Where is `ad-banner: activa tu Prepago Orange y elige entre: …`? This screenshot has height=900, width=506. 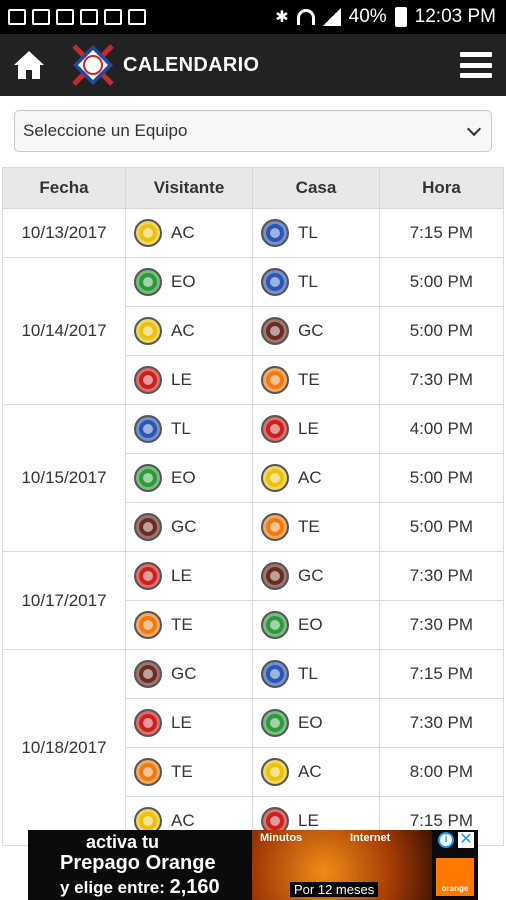 ad-banner: activa tu Prepago Orange y elige entre: … is located at coordinates (253, 865).